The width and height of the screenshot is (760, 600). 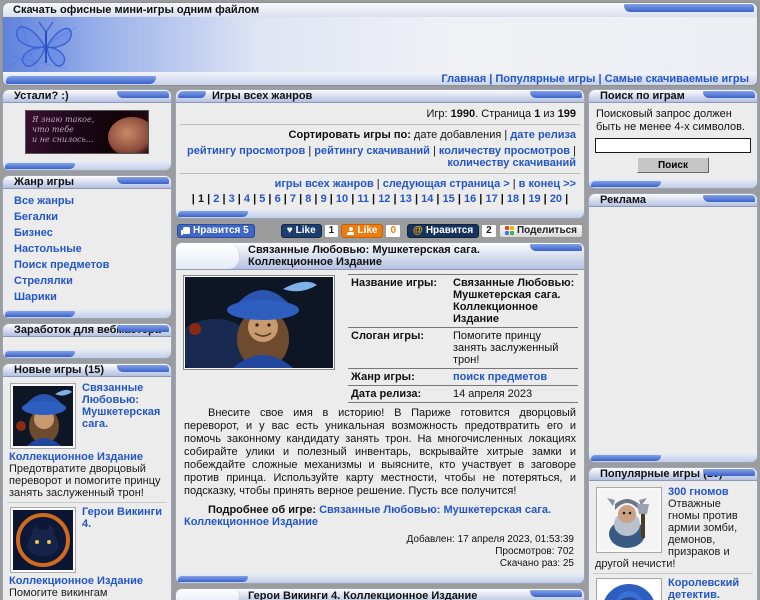 What do you see at coordinates (87, 341) in the screenshot?
I see `webmaster-panel: Заработок для вебмастера` at bounding box center [87, 341].